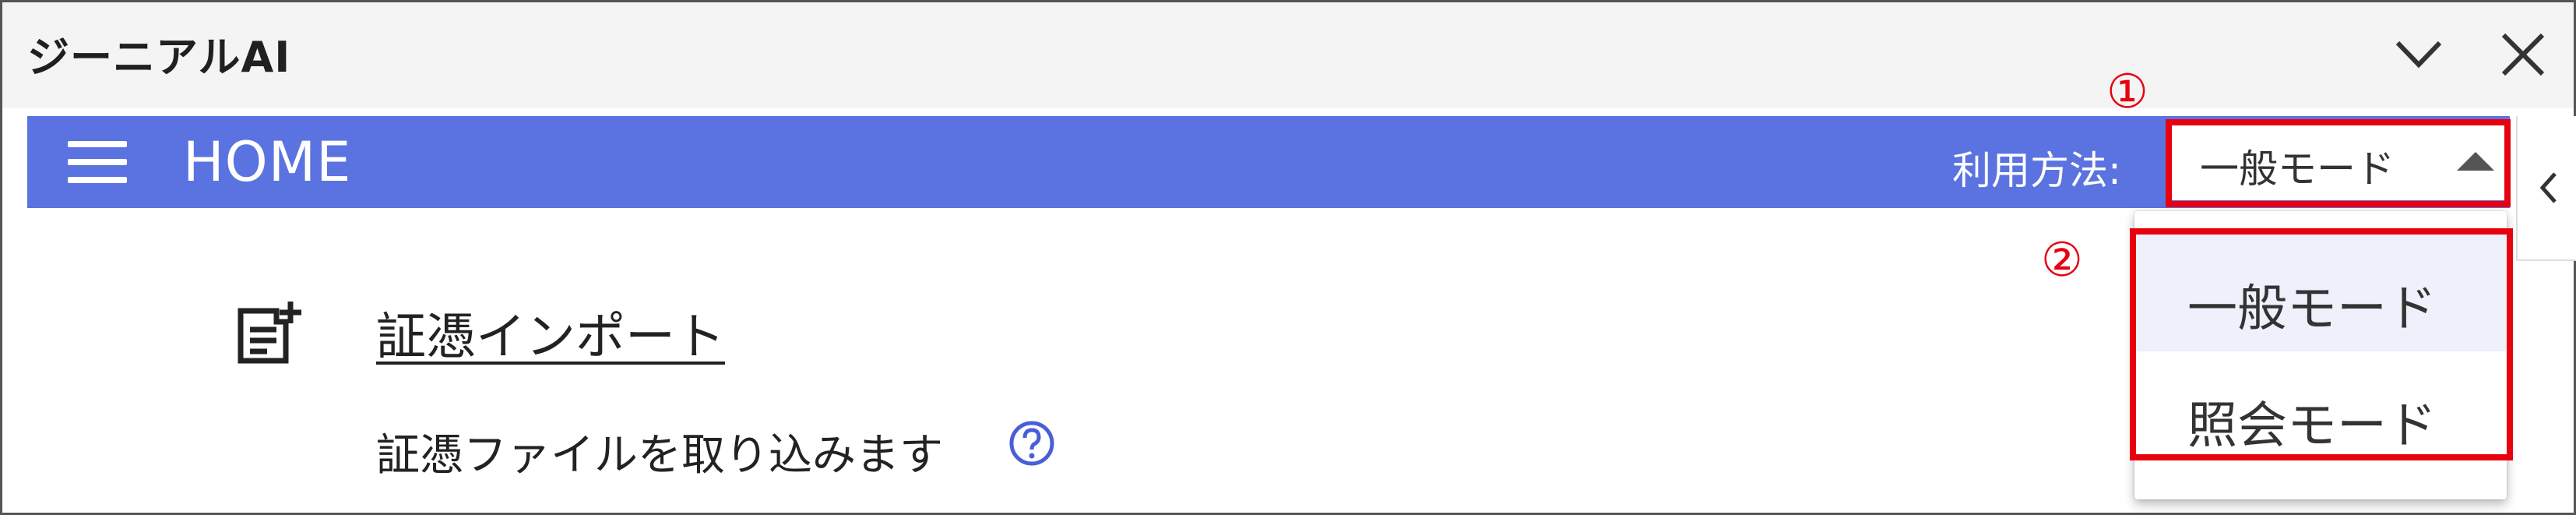  I want to click on annotation-callout-1: ①, so click(2127, 92).